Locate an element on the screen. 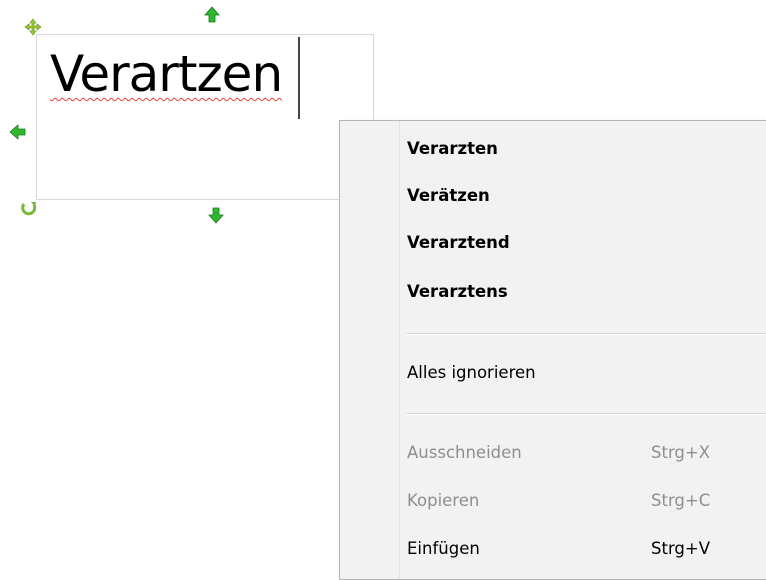  arrow-up-icon is located at coordinates (212, 15).